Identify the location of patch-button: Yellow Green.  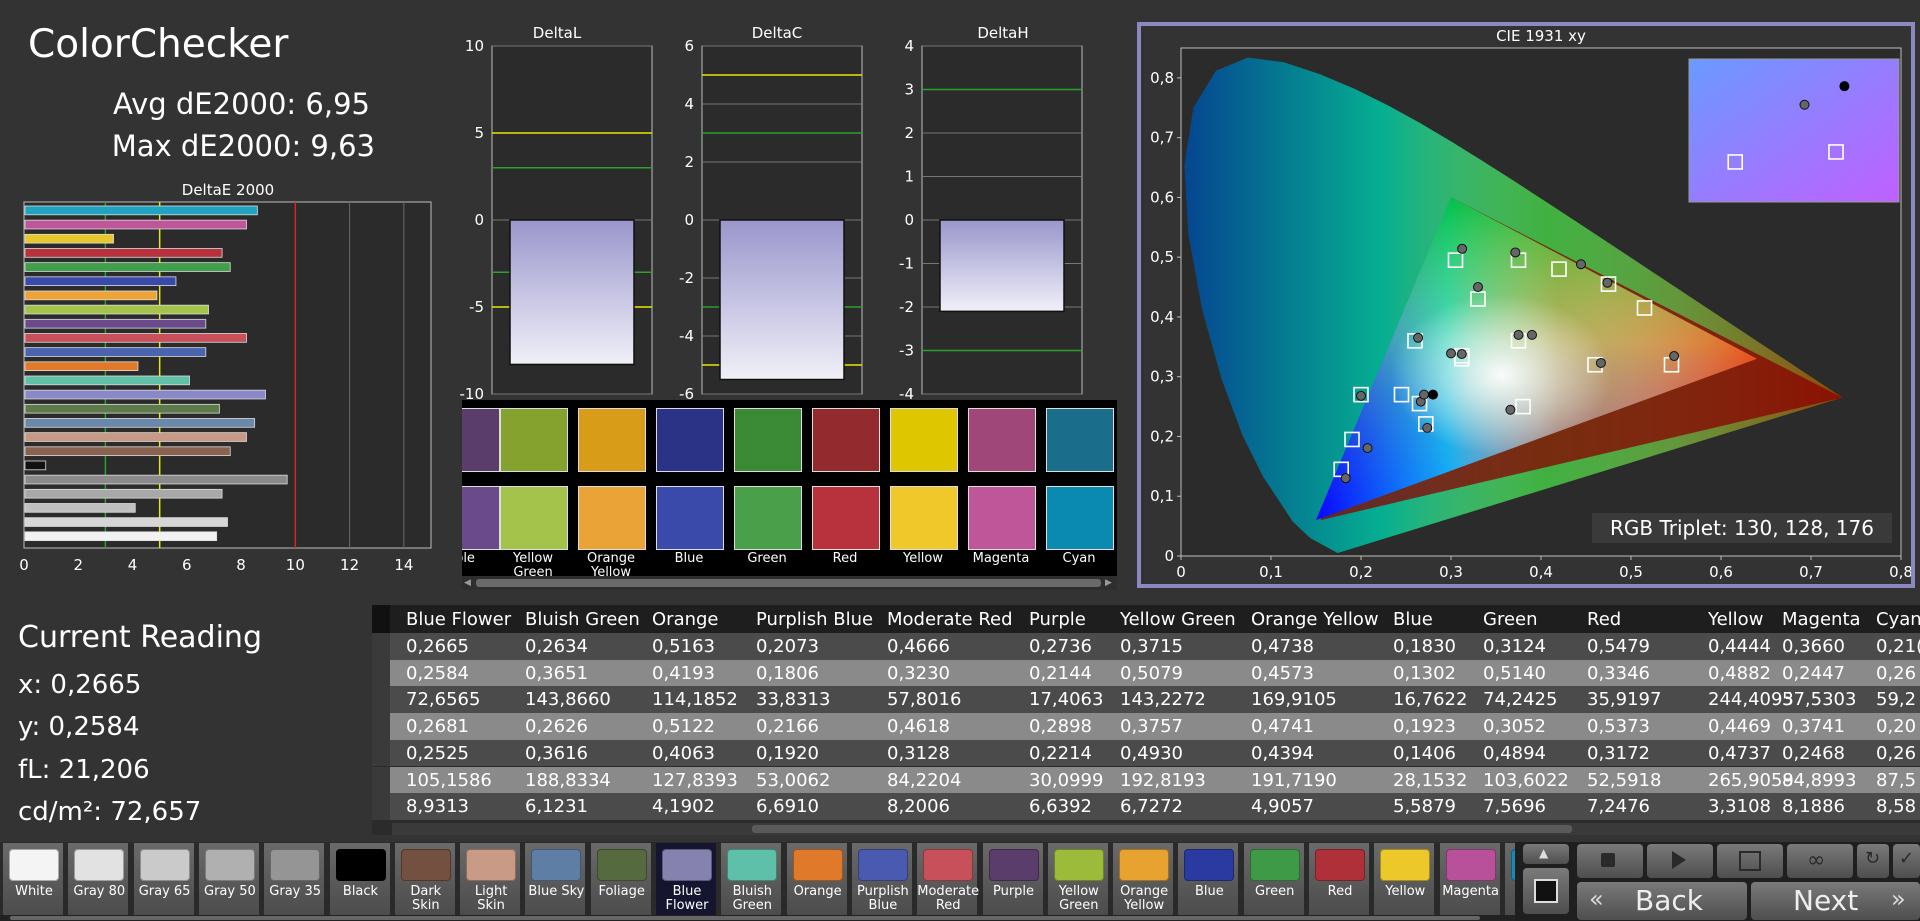
(1077, 881).